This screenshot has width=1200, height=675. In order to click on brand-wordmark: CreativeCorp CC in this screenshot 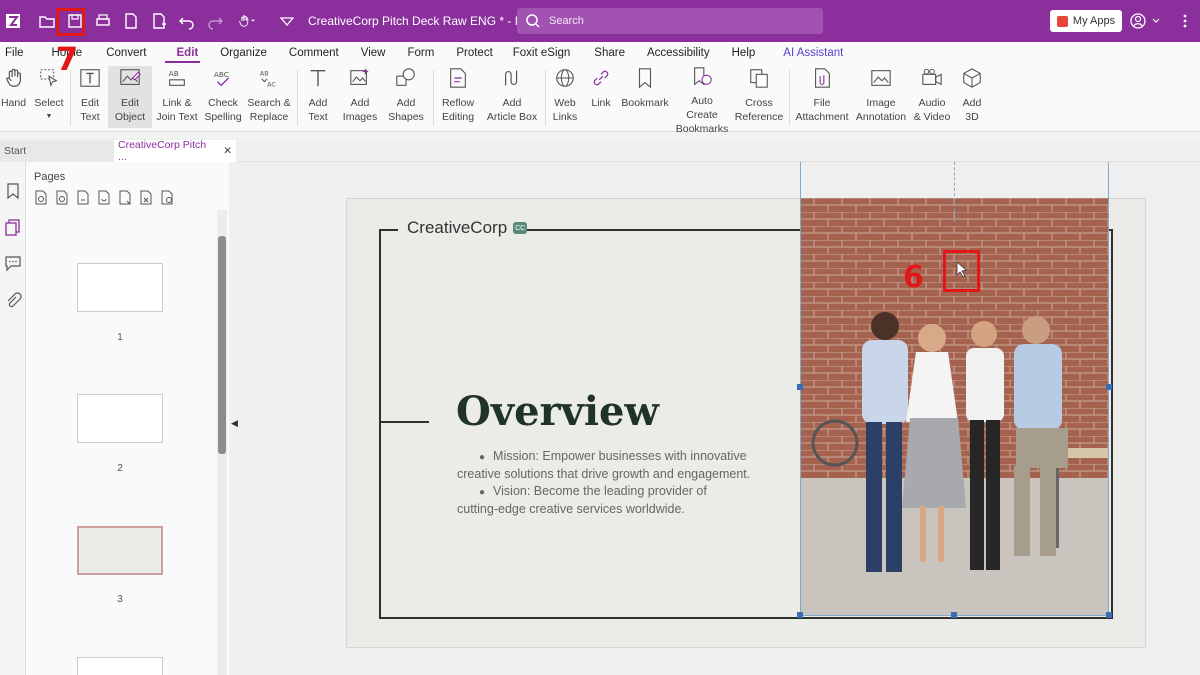, I will do `click(467, 228)`.